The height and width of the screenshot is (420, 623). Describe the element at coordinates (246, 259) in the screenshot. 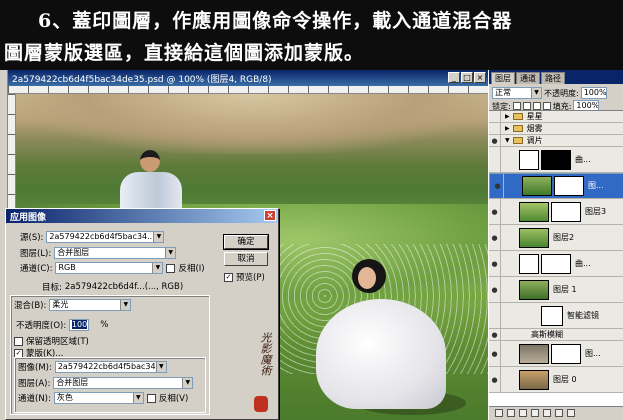

I see `cancel-button: 取消` at that location.